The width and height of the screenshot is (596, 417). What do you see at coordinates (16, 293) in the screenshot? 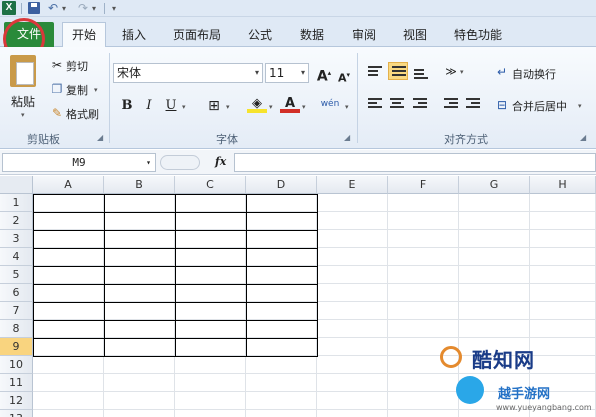
I see `row-header-6: 6` at bounding box center [16, 293].